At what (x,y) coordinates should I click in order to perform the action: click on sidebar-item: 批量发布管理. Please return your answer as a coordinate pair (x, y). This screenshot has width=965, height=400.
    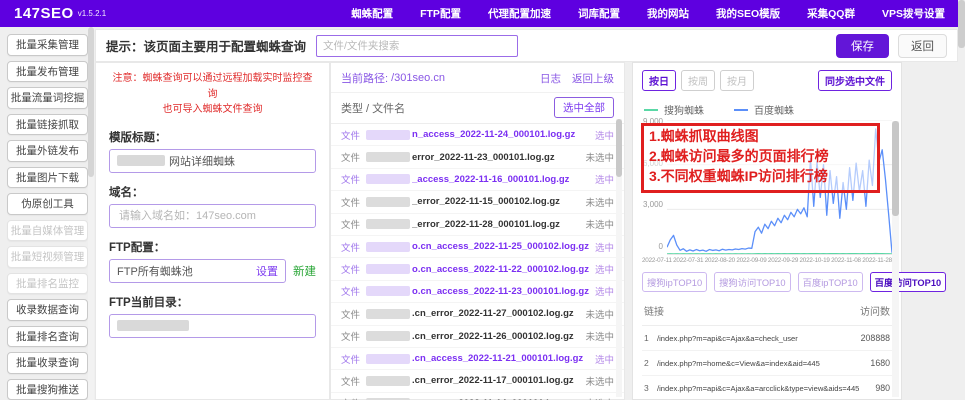
    Looking at the image, I should click on (47, 71).